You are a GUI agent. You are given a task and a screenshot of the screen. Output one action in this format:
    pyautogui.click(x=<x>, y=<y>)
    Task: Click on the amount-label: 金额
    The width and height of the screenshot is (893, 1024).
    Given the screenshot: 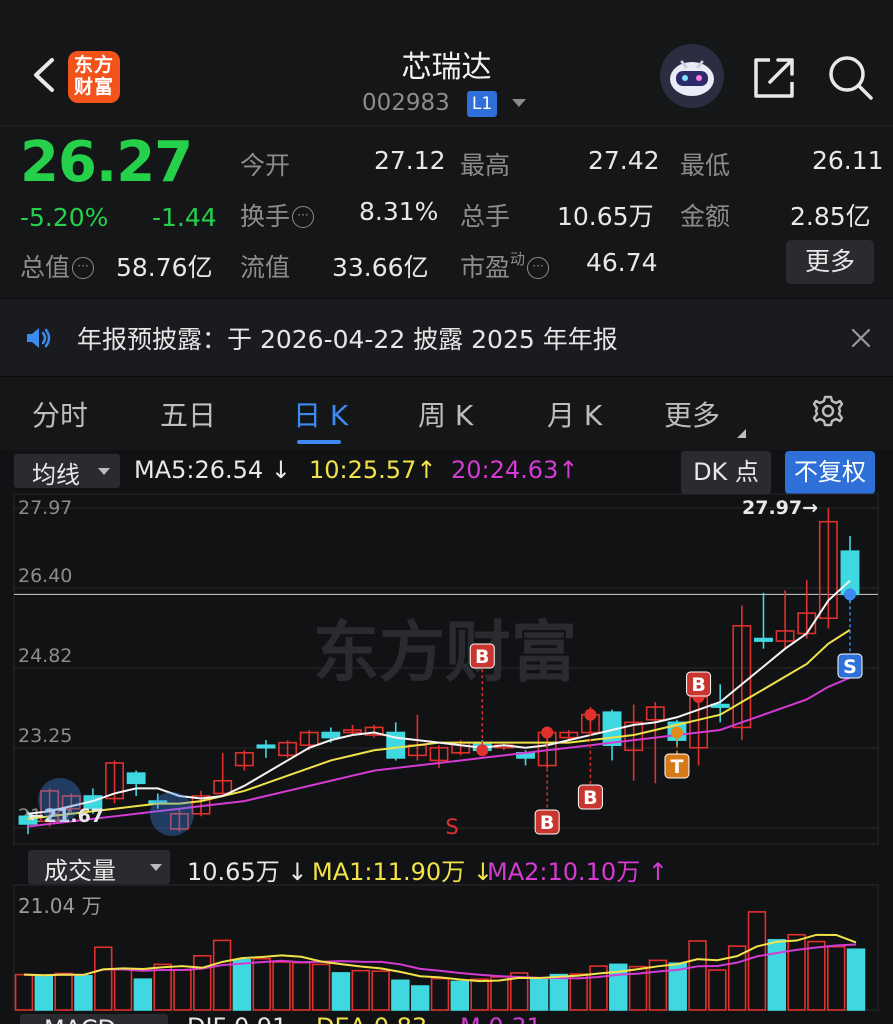 What is the action you would take?
    pyautogui.click(x=705, y=216)
    